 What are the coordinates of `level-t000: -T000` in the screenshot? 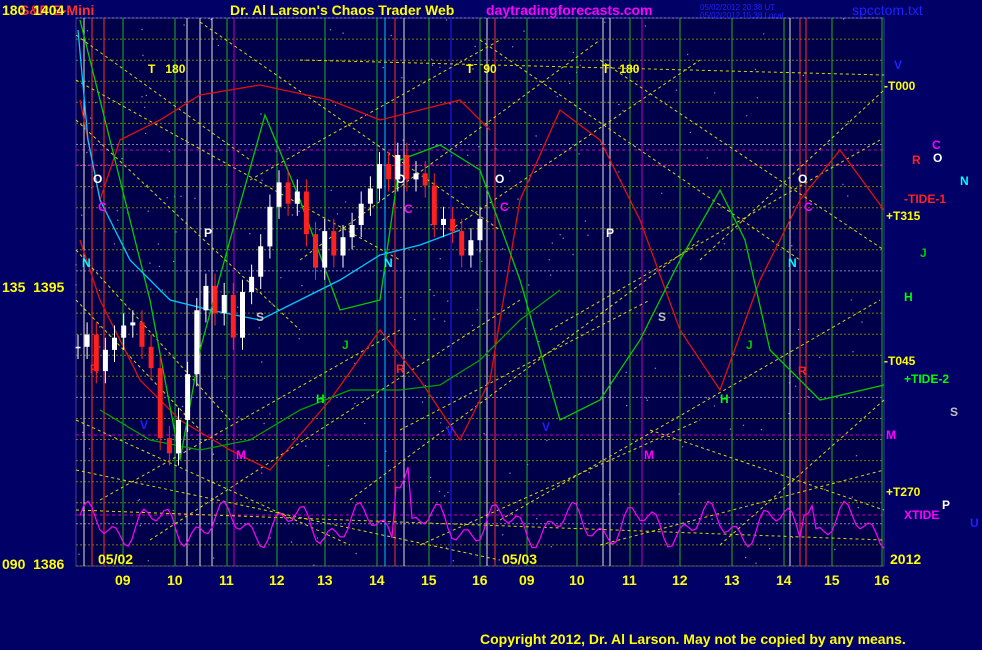 It's located at (900, 86).